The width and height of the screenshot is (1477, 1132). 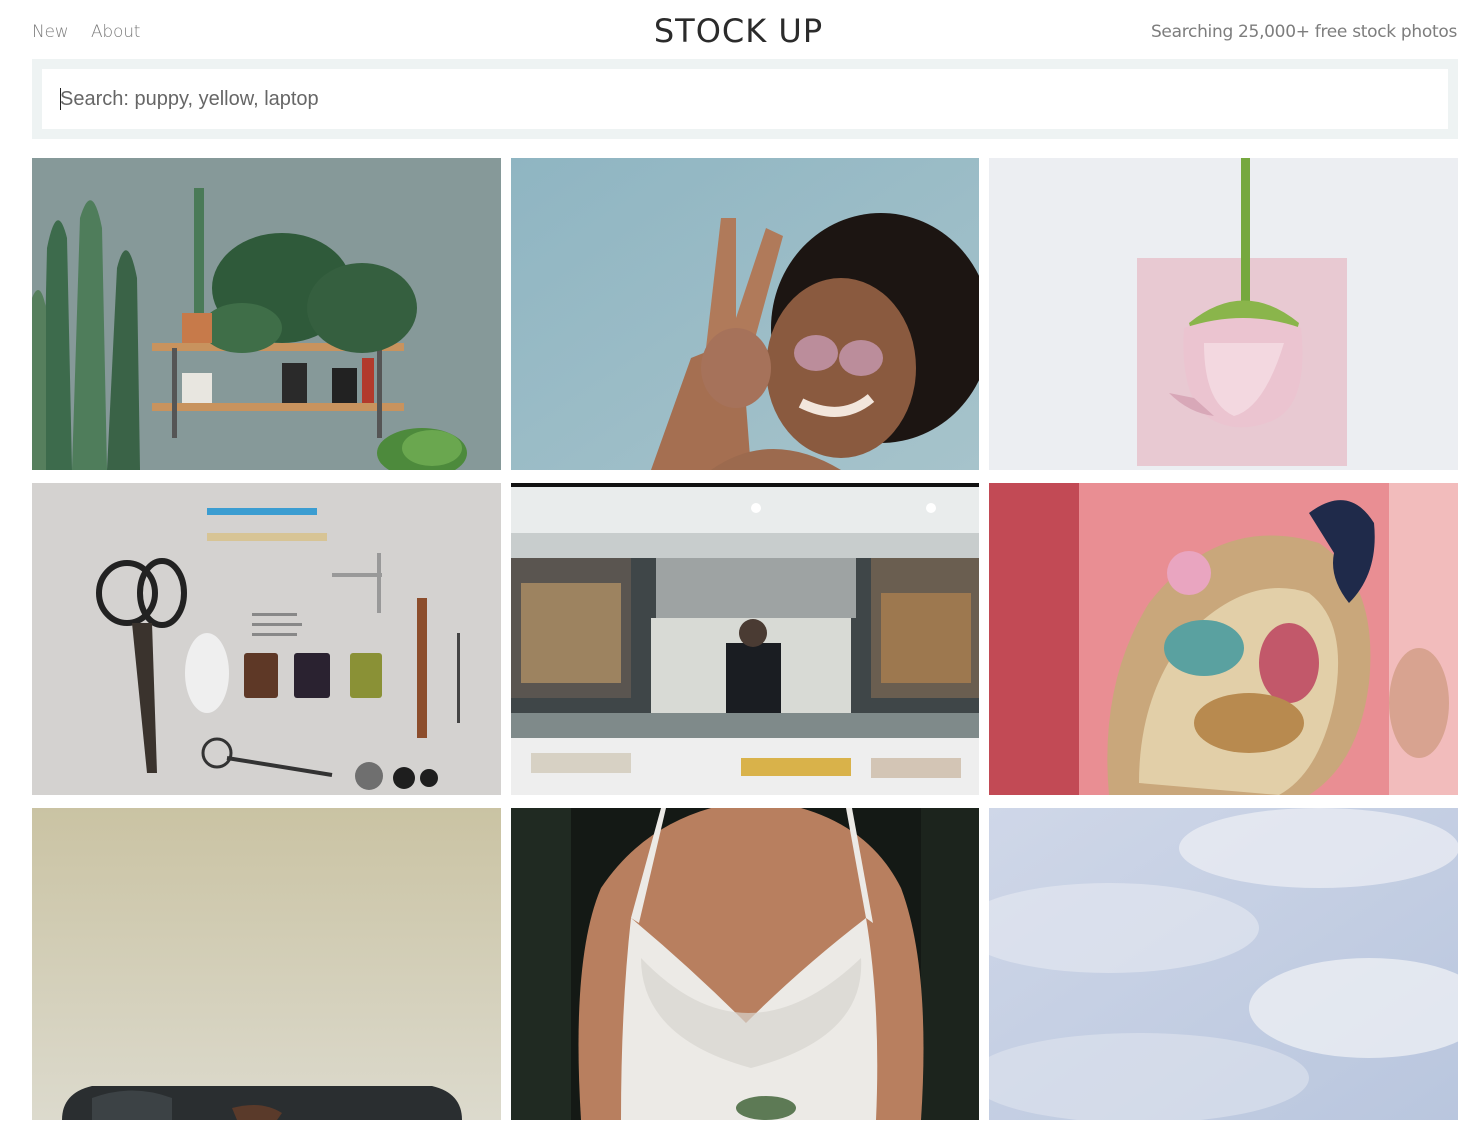 I want to click on armchair-image, so click(x=266, y=964).